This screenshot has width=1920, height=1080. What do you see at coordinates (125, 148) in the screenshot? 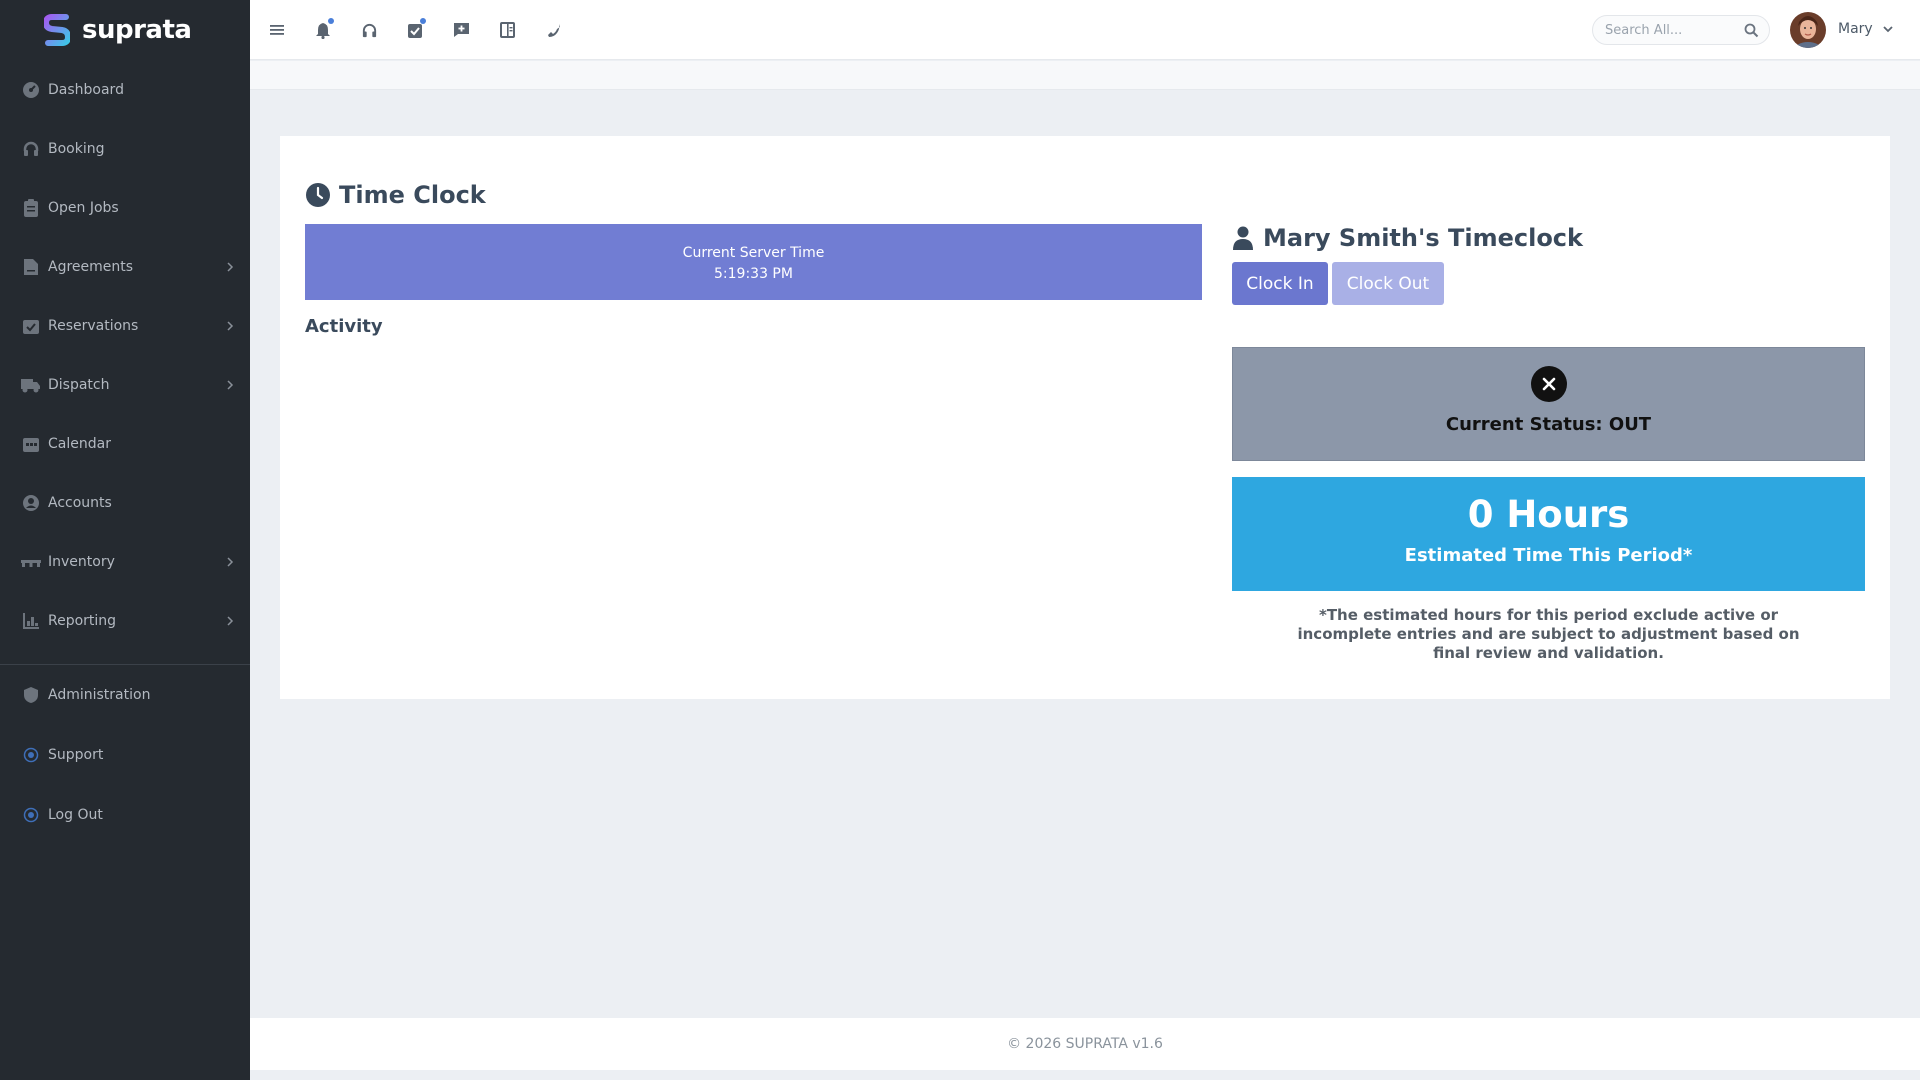
I see `sidebar-item-booking: Booking` at bounding box center [125, 148].